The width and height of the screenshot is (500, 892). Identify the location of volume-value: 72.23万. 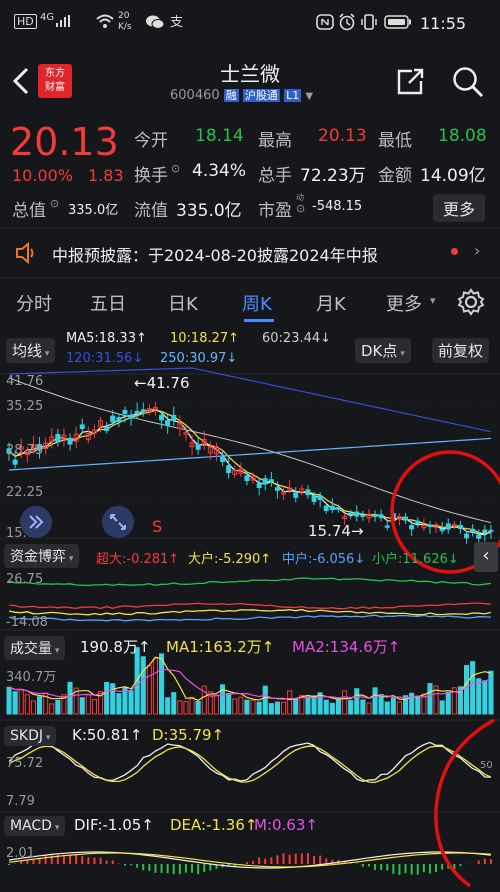
(333, 176).